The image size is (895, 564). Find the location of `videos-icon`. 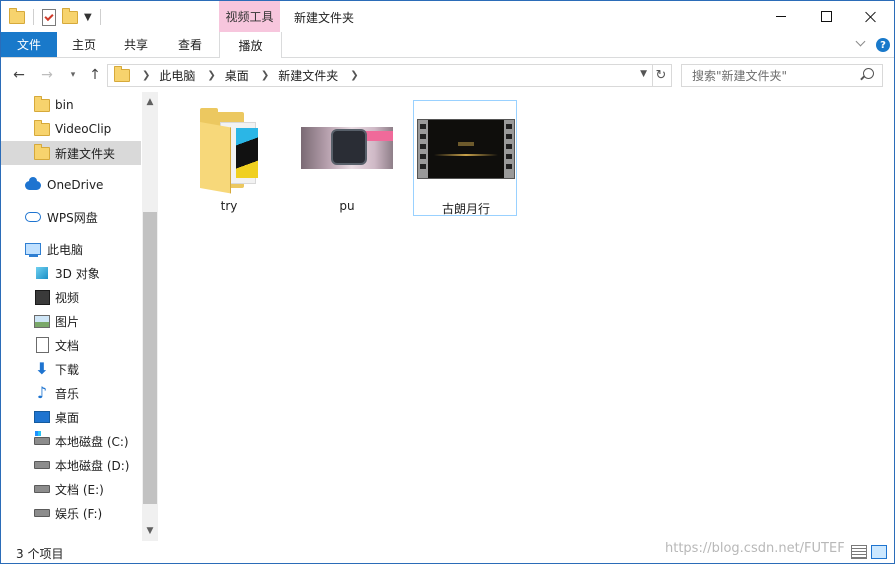

videos-icon is located at coordinates (42, 297).